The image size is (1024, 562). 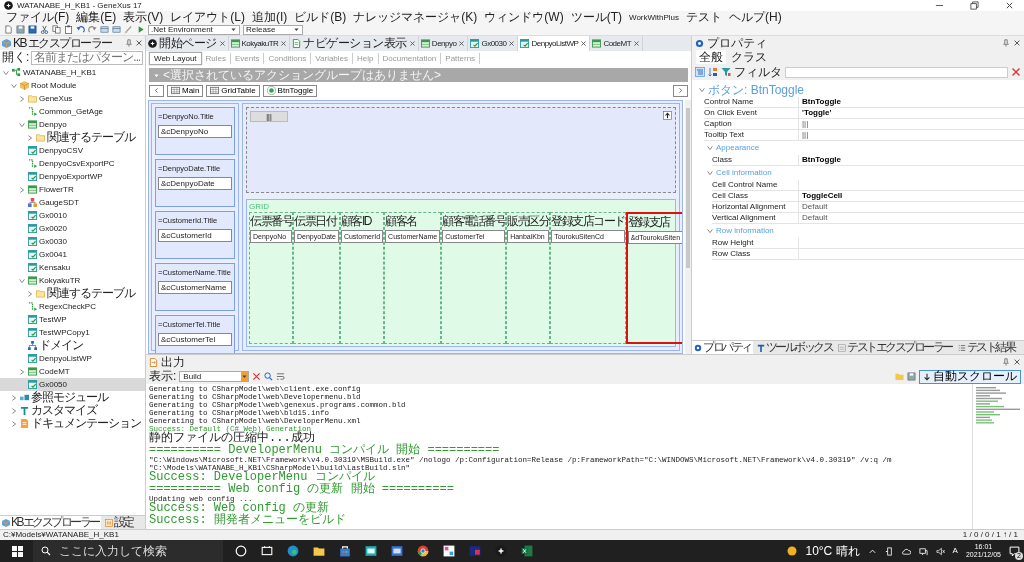 What do you see at coordinates (72, 345) in the screenshot?
I see `tree-item: ドメイン` at bounding box center [72, 345].